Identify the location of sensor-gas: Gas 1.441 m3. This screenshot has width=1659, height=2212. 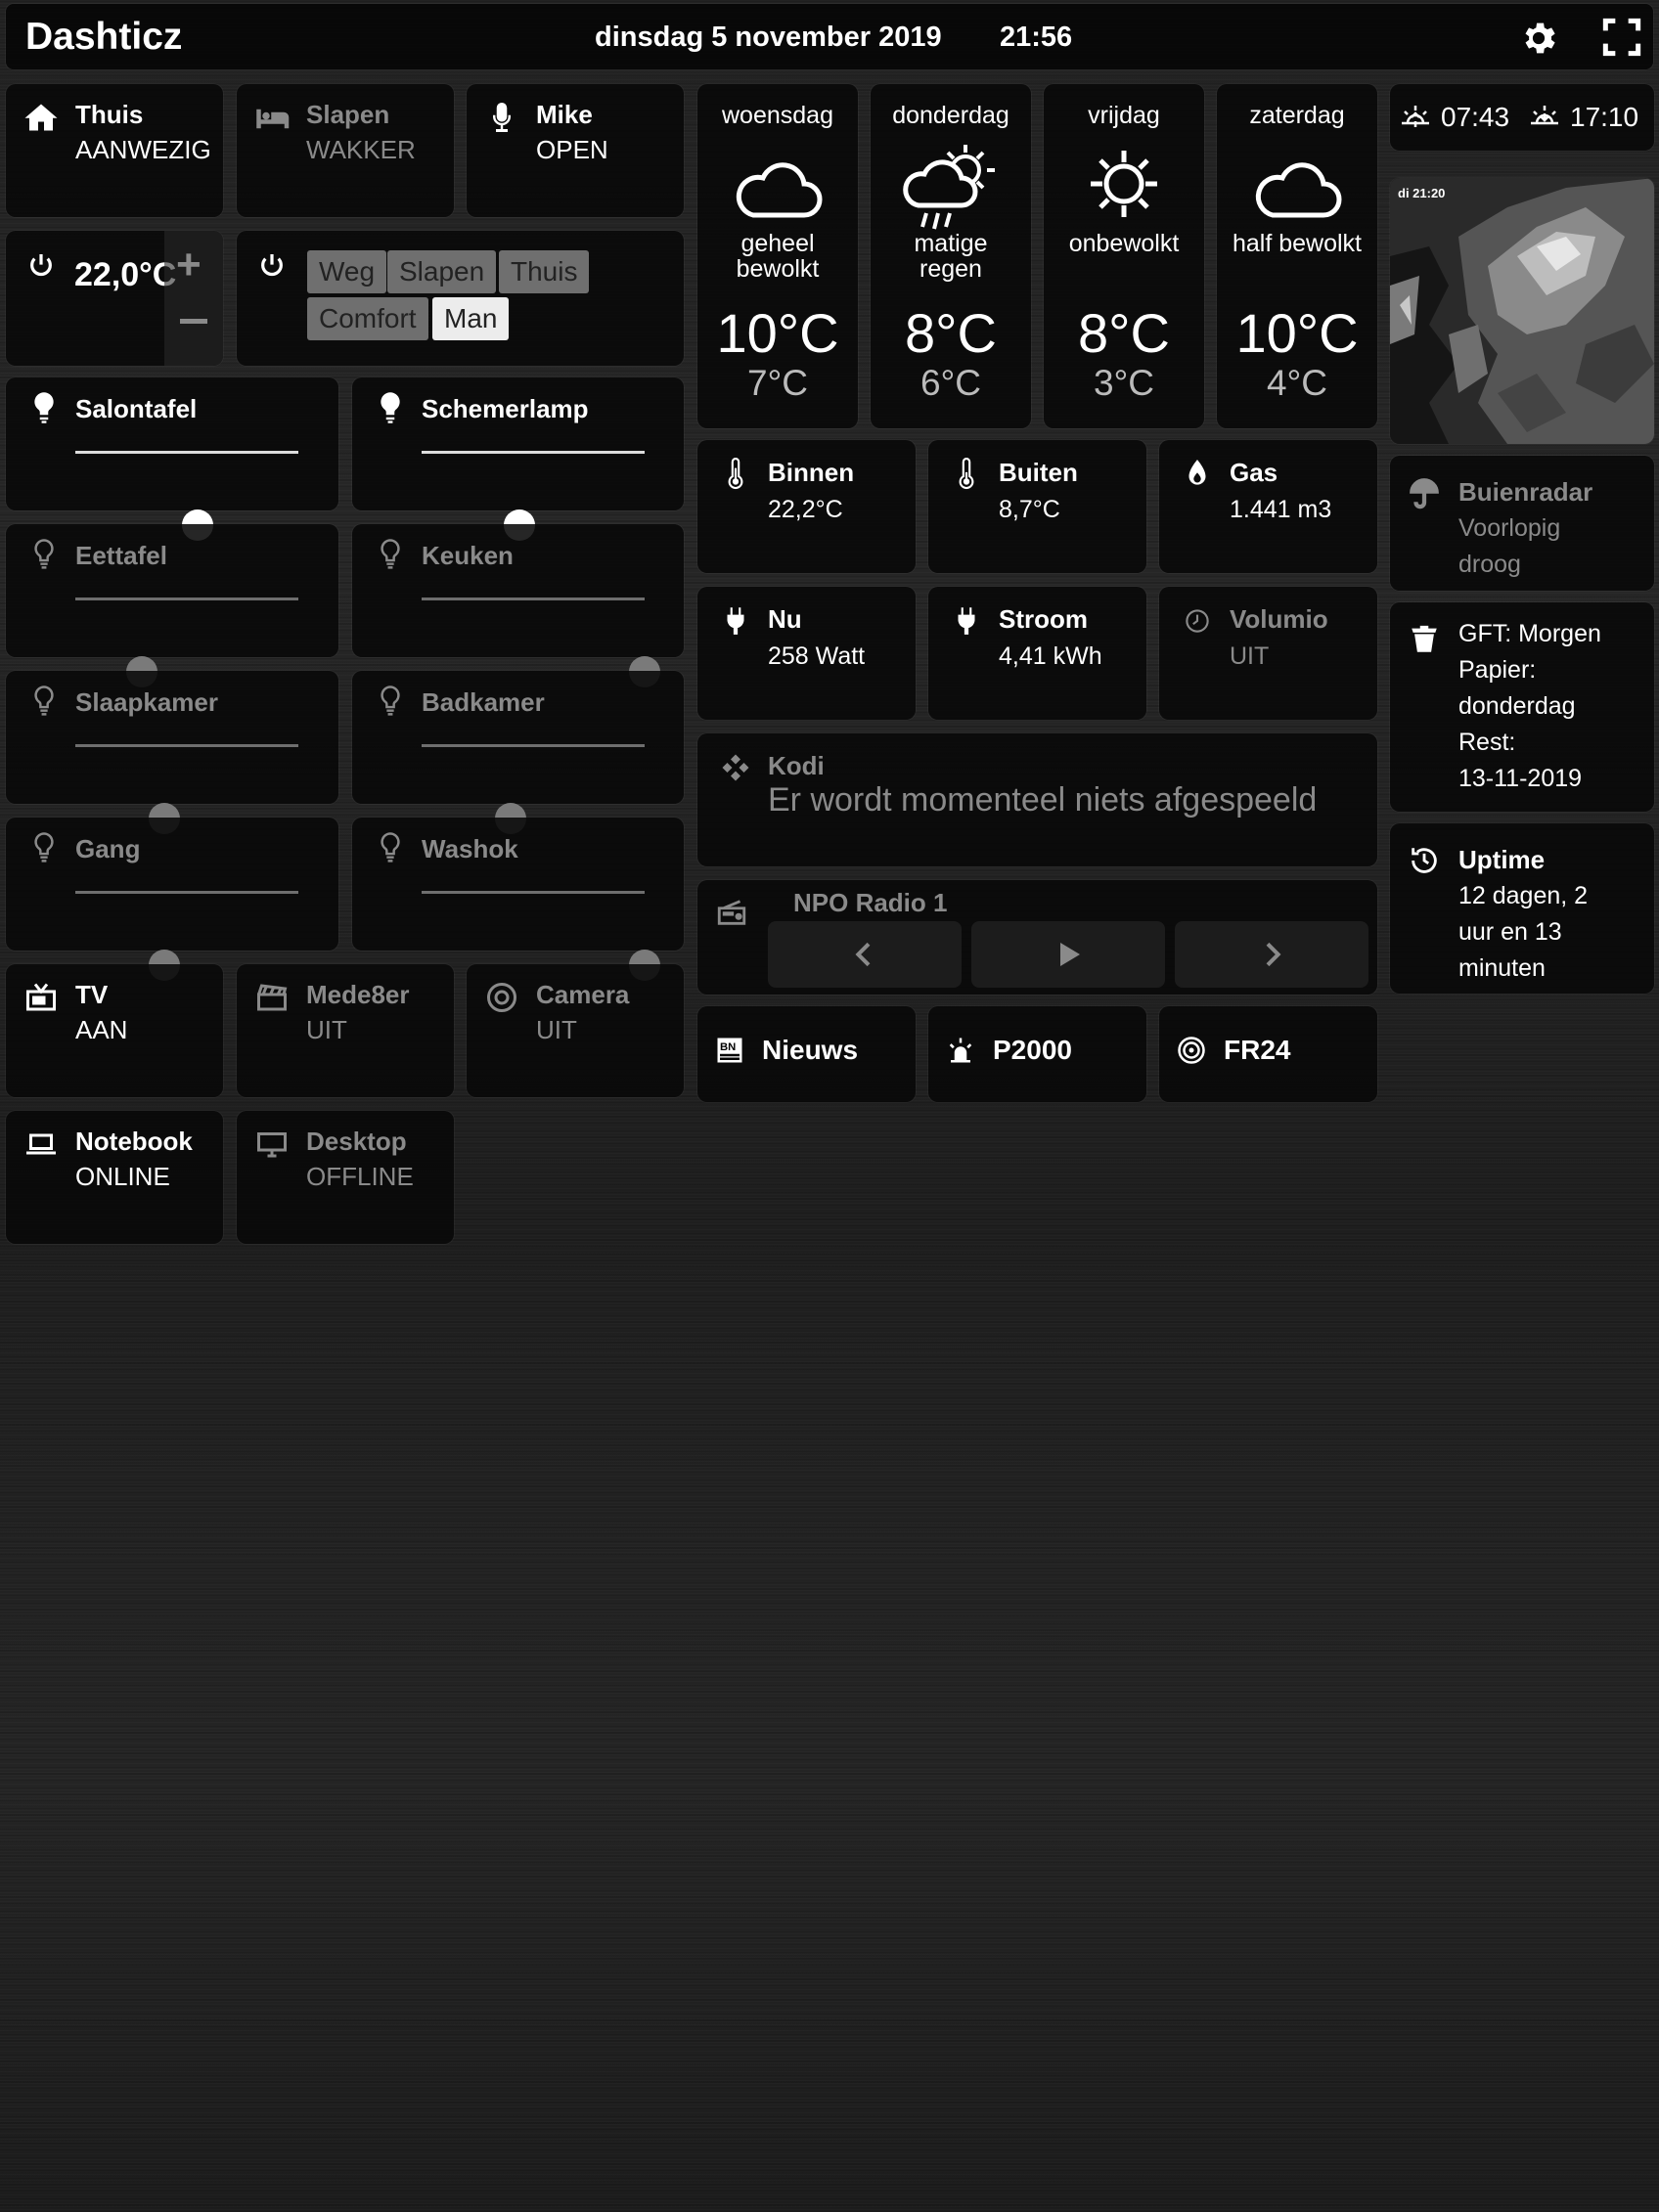
(1268, 506).